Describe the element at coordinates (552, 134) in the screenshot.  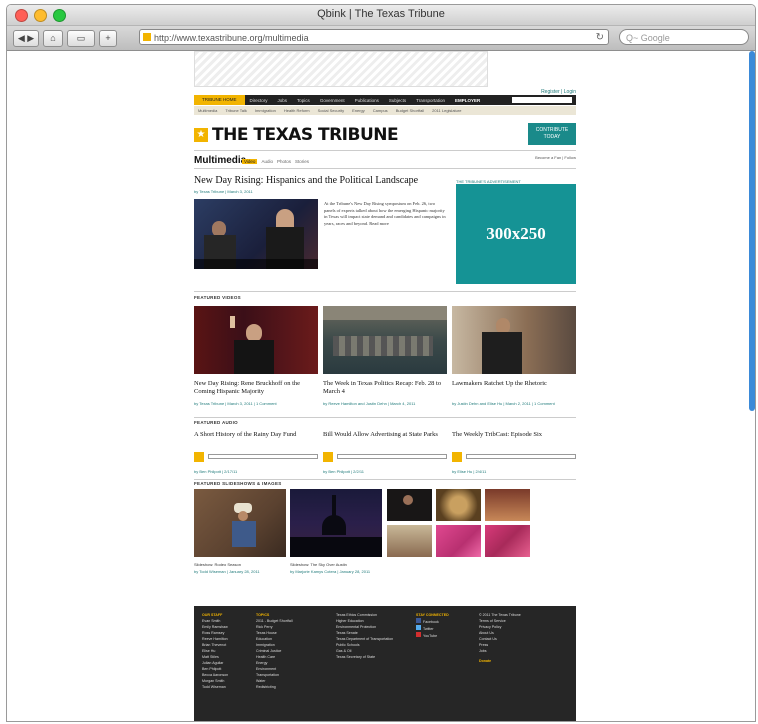
I see `contribute-button: CONTRIBUTE TODAY` at that location.